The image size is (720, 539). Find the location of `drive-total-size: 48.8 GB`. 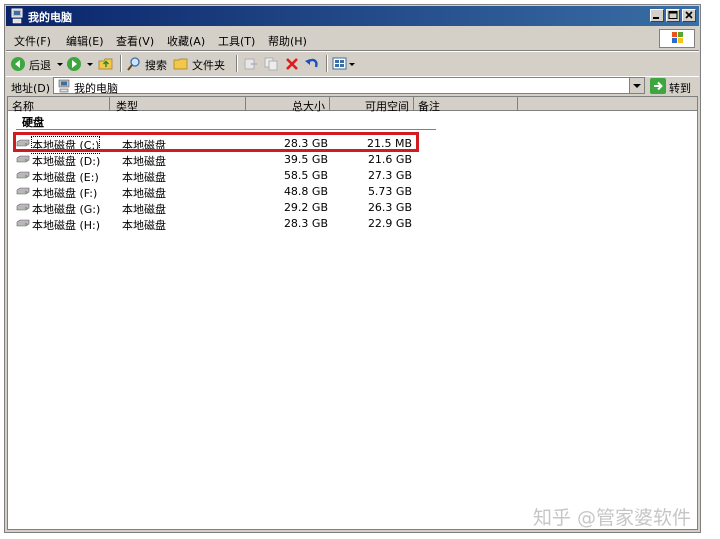

drive-total-size: 48.8 GB is located at coordinates (305, 191).